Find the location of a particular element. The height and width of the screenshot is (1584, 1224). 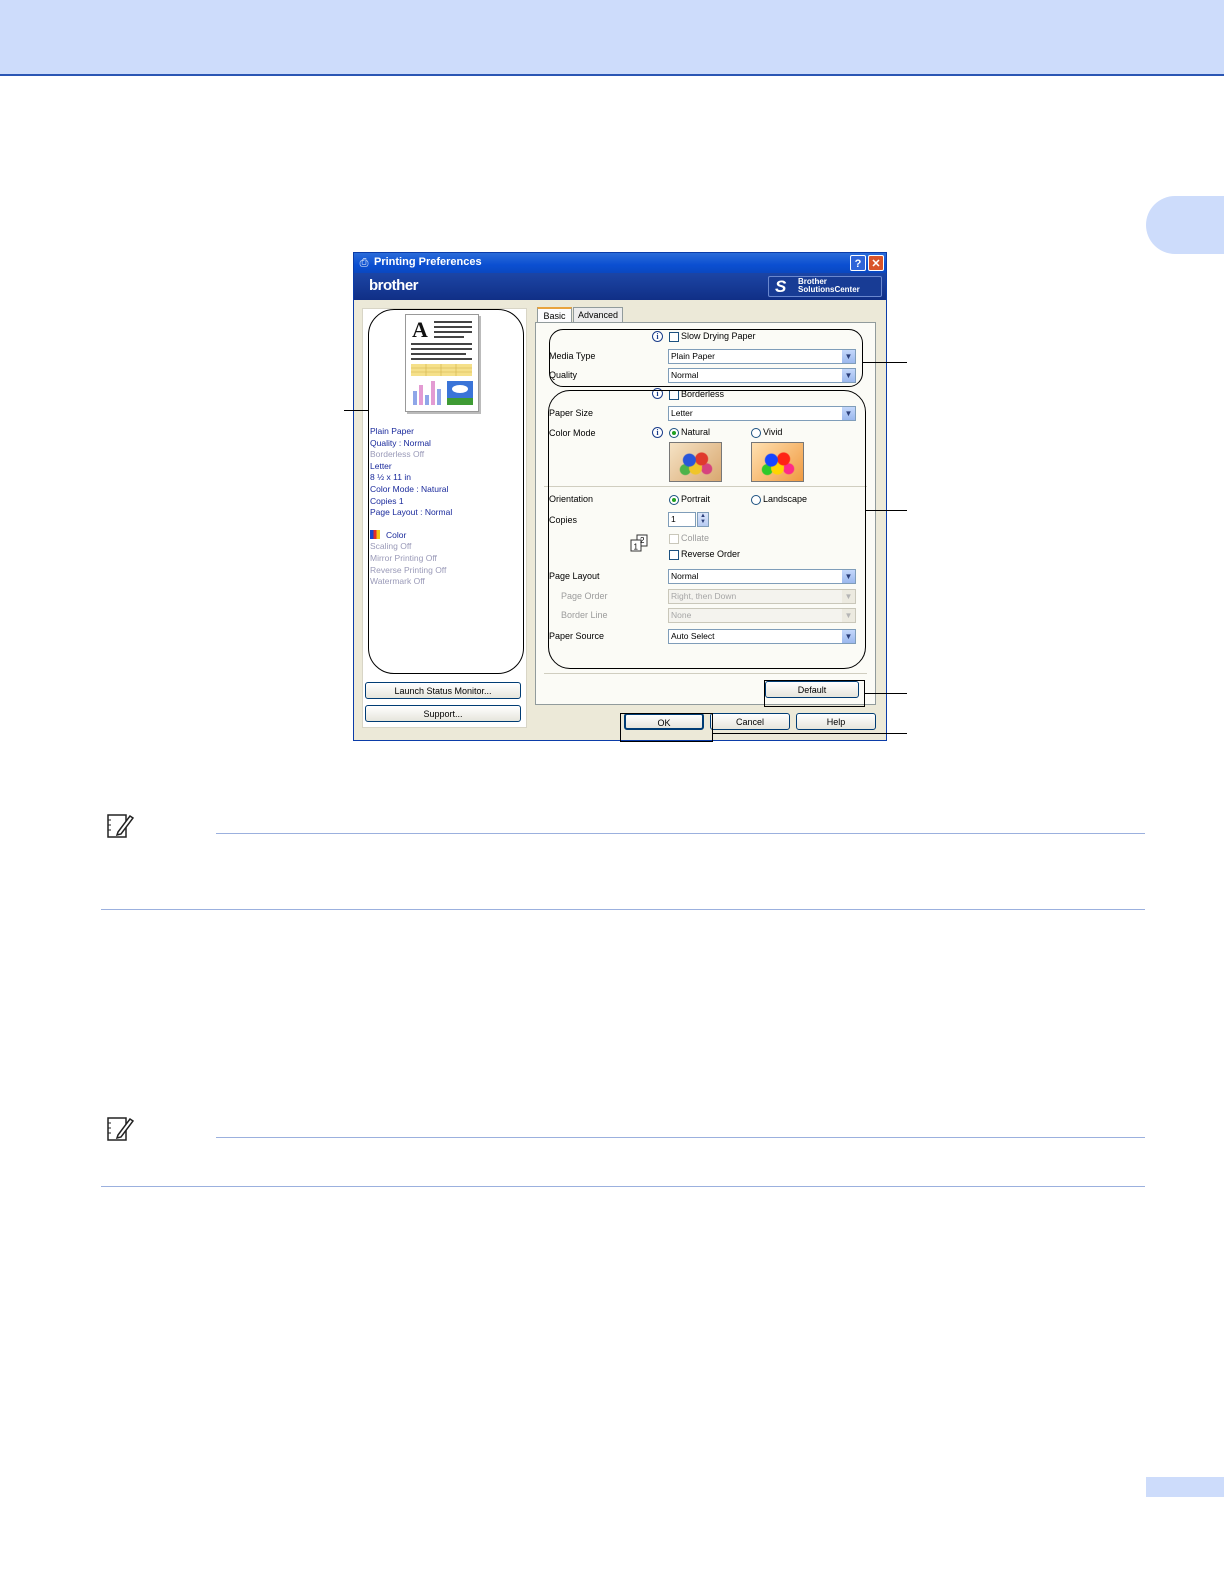

solutions-center-icon: S is located at coordinates (781, 286).